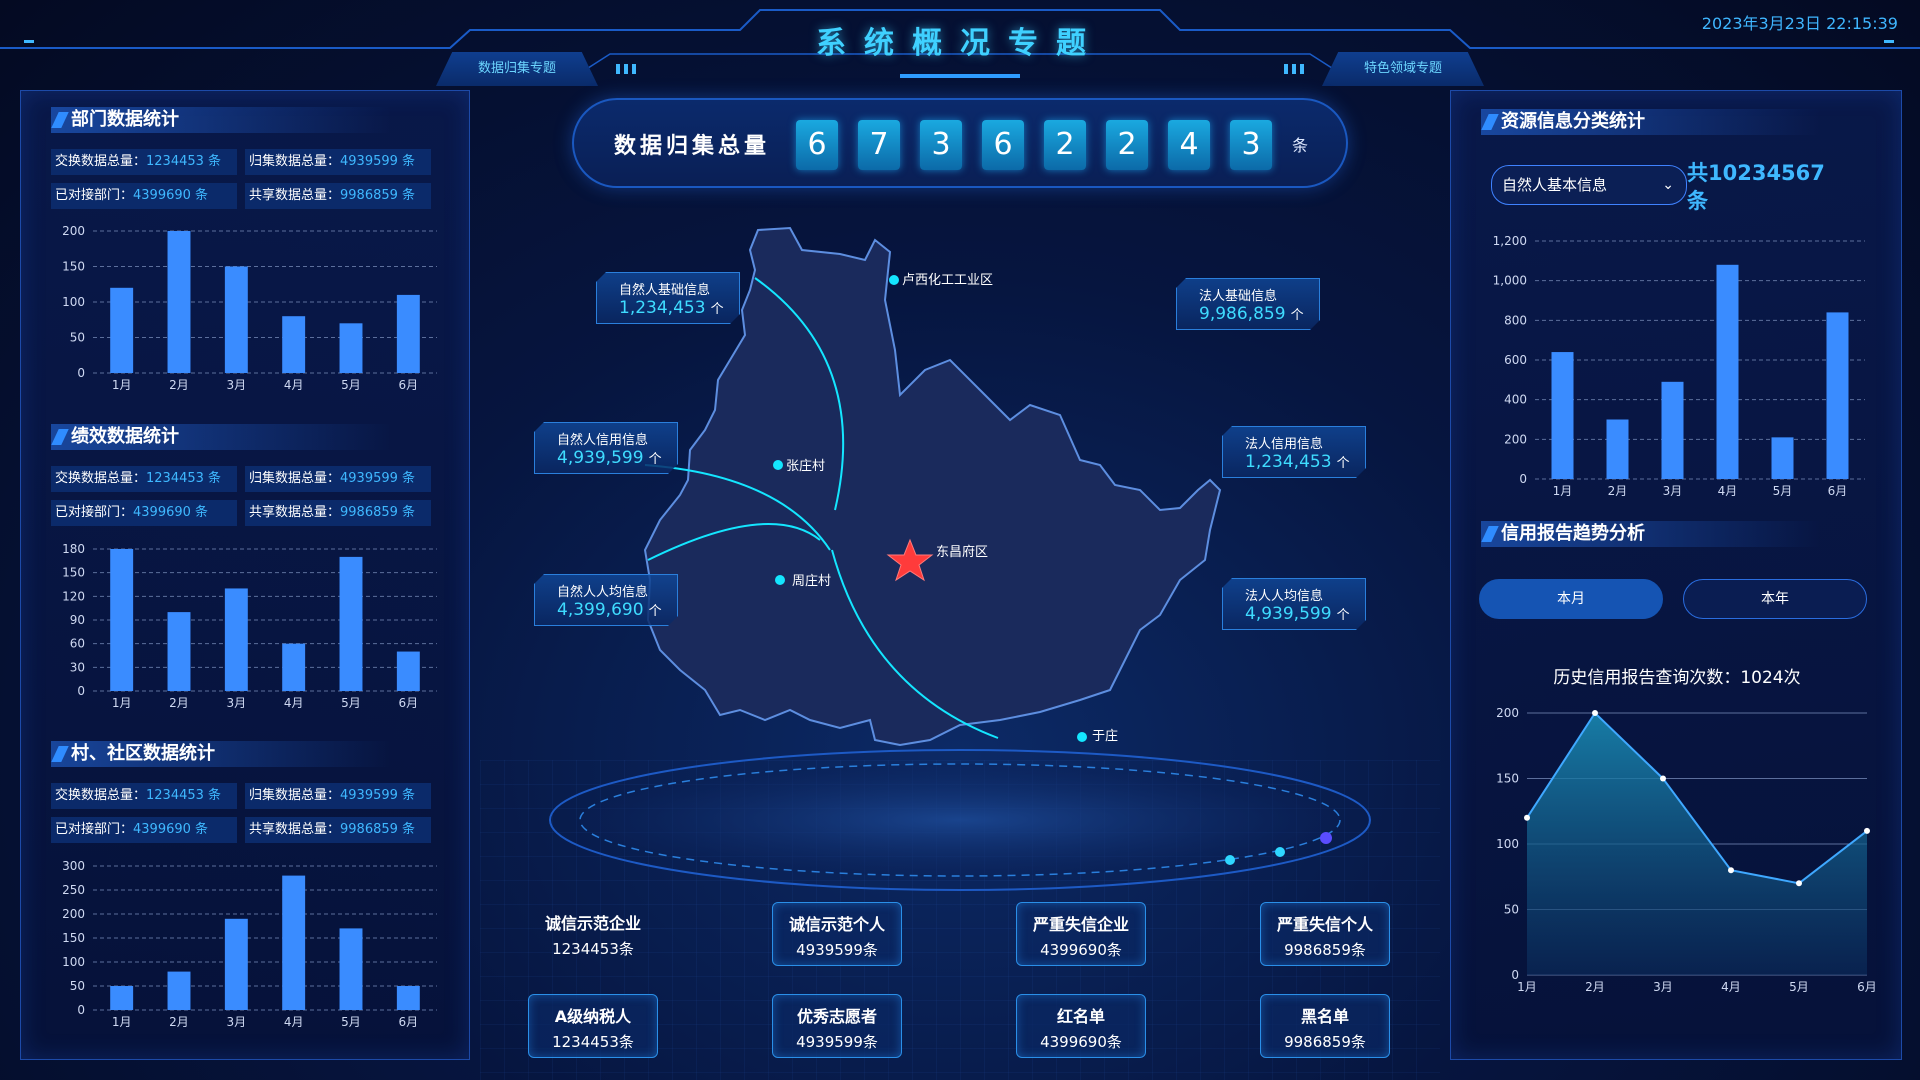  What do you see at coordinates (1515, 320) in the screenshot?
I see `y-tick-label: 800` at bounding box center [1515, 320].